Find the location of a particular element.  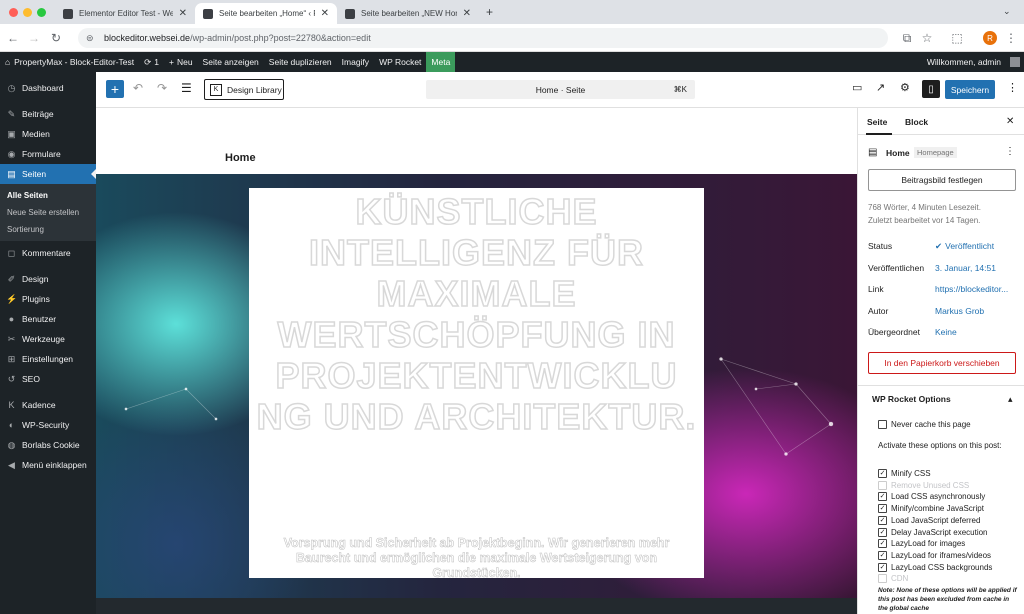

submenu-new-page: Neue Seite erstellen is located at coordinates (48, 212).